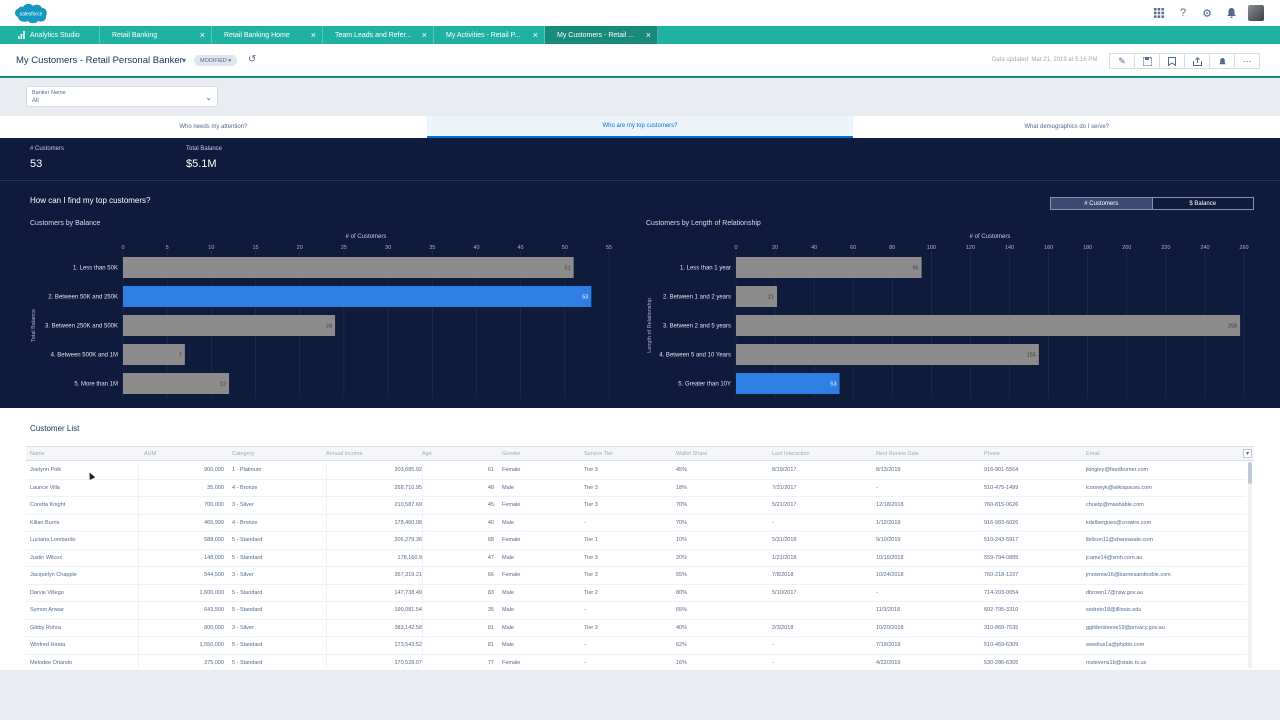 Image resolution: width=1280 pixels, height=720 pixels. Describe the element at coordinates (691, 454) in the screenshot. I see `column-header: Wallet Share` at that location.